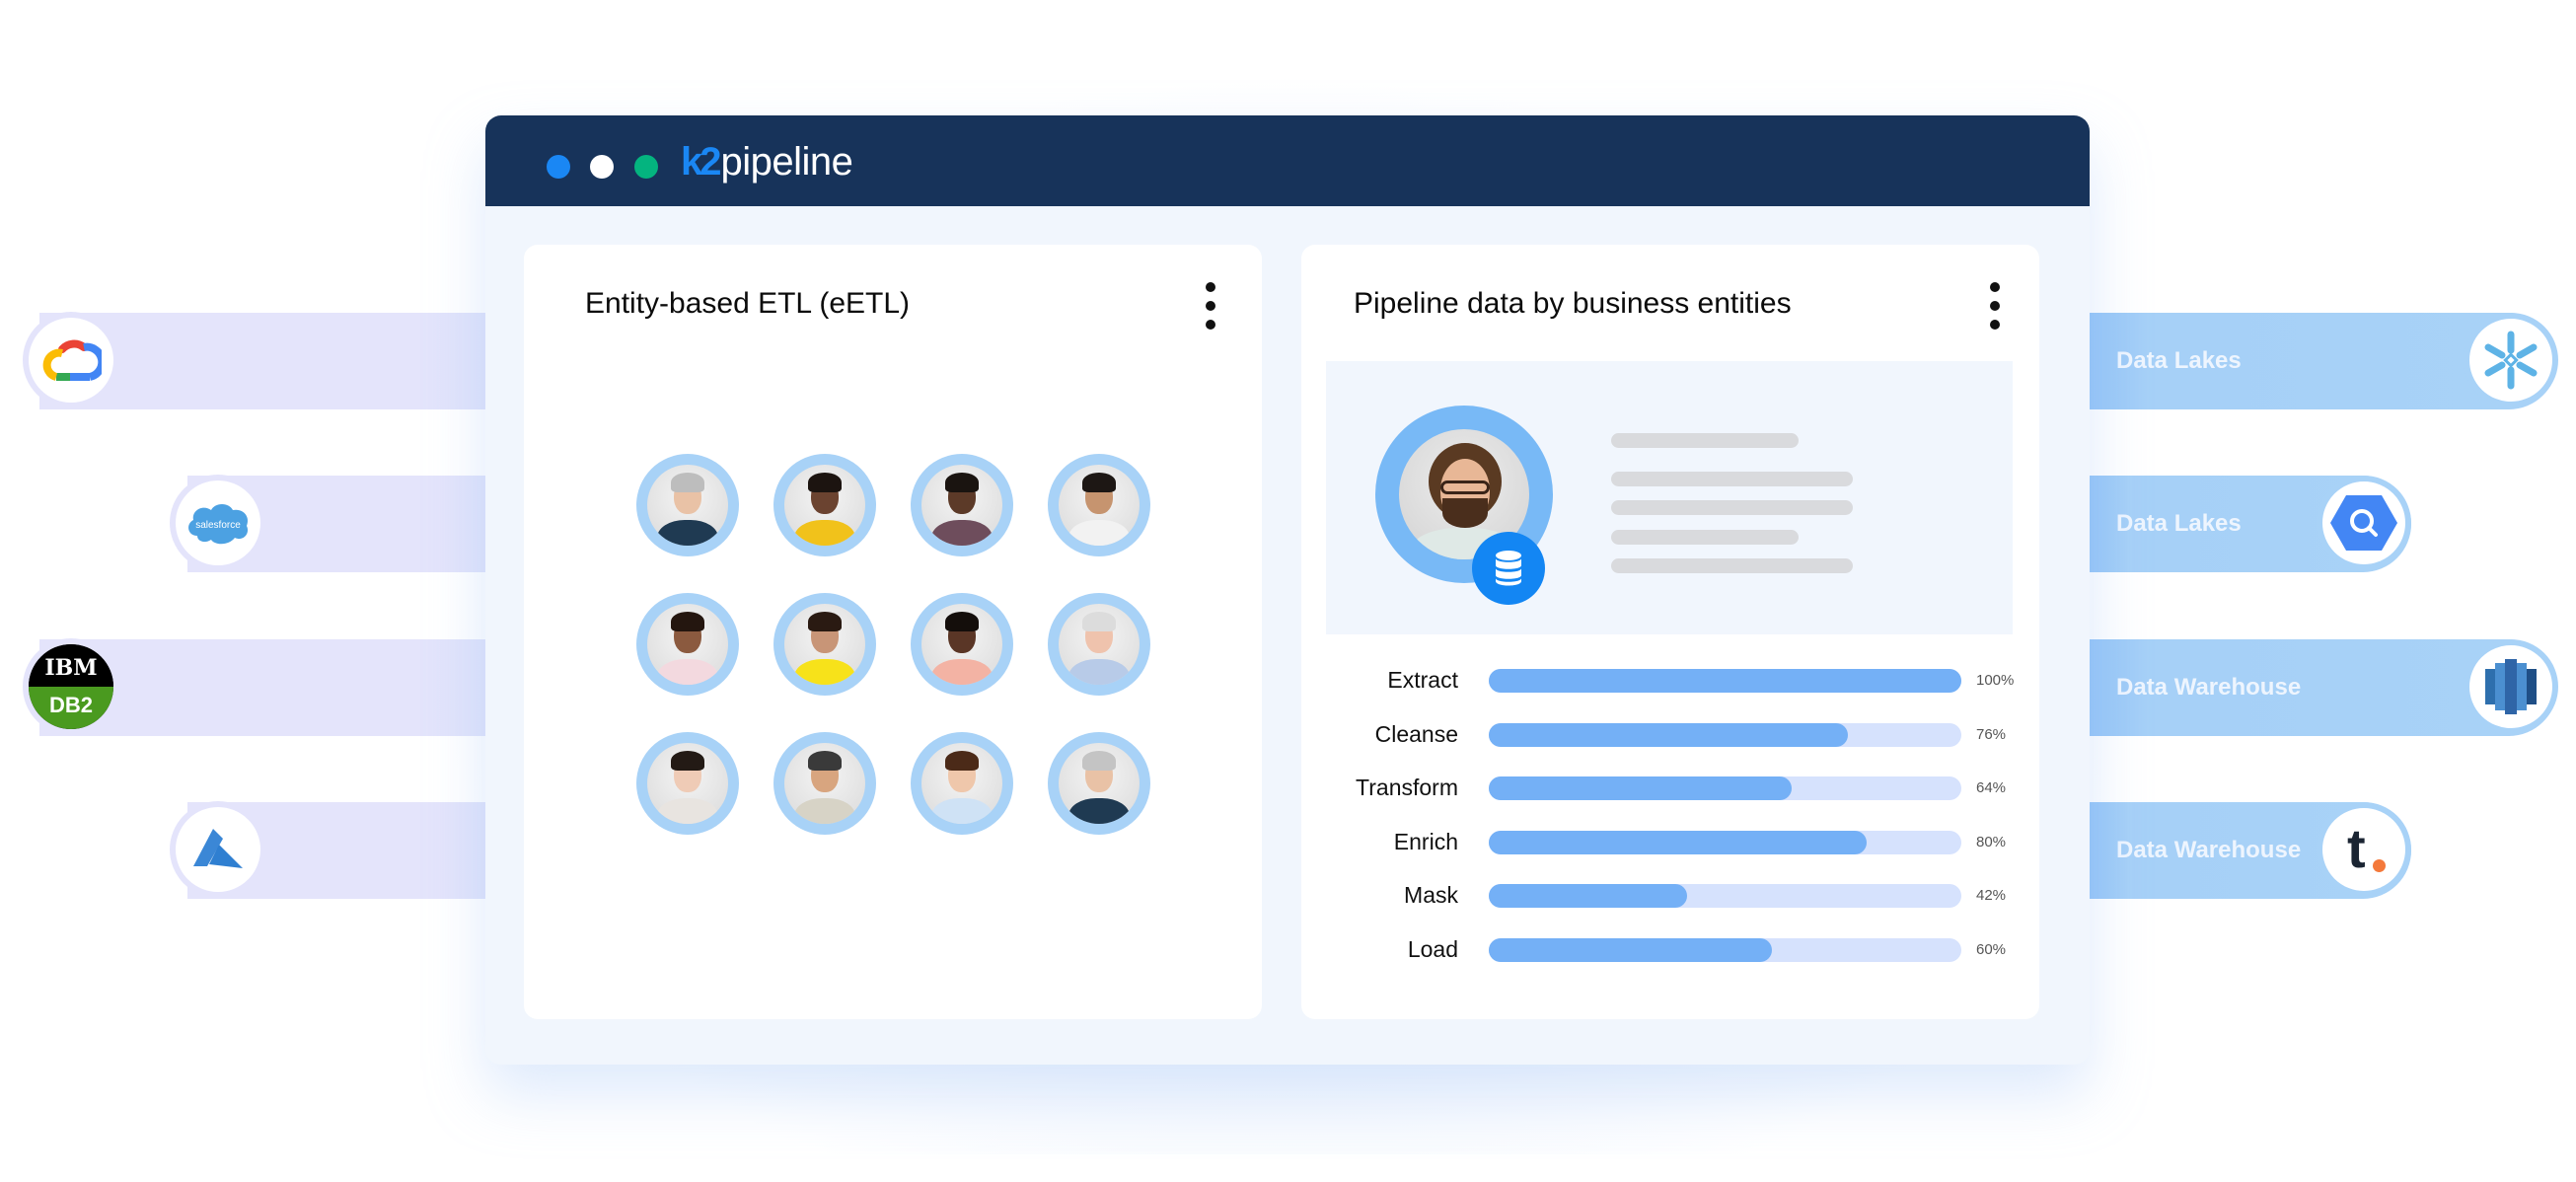  I want to click on stage-row: Extract 100%, so click(1670, 681).